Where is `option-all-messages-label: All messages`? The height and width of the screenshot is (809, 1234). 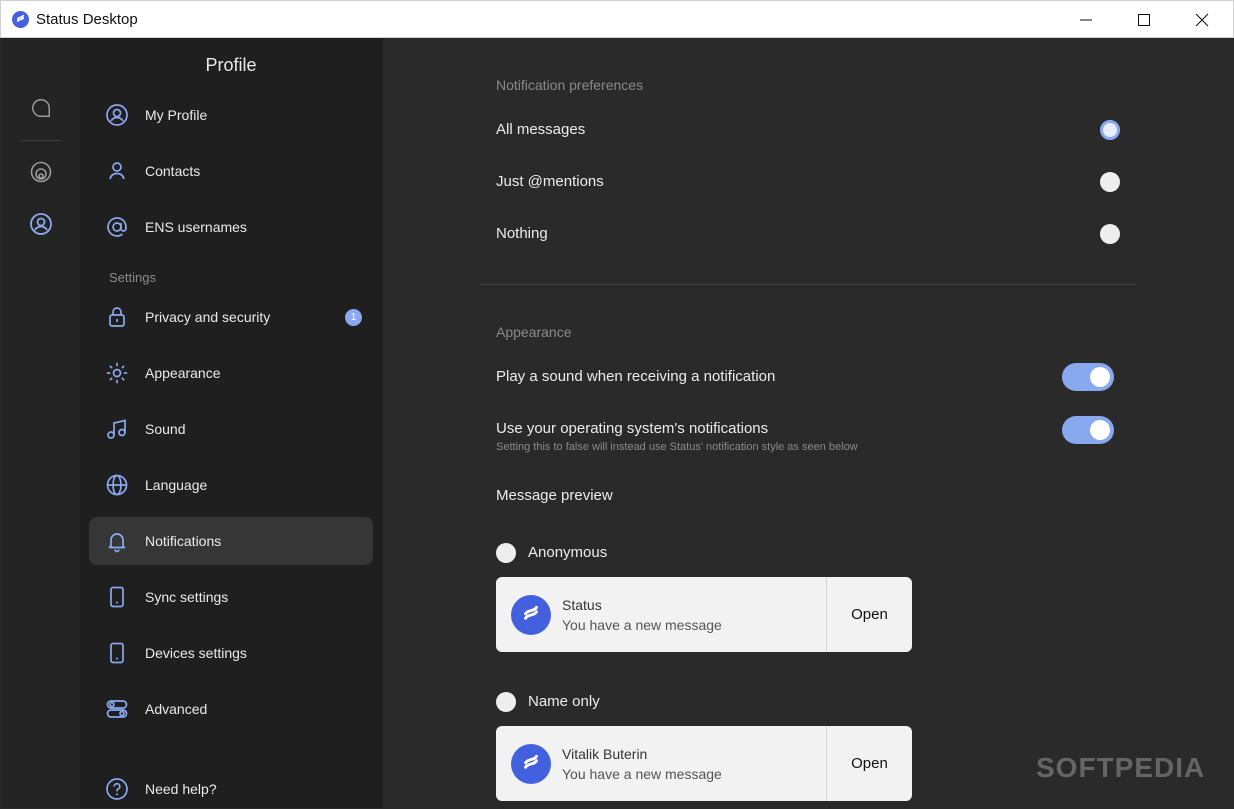
option-all-messages-label: All messages is located at coordinates (541, 129).